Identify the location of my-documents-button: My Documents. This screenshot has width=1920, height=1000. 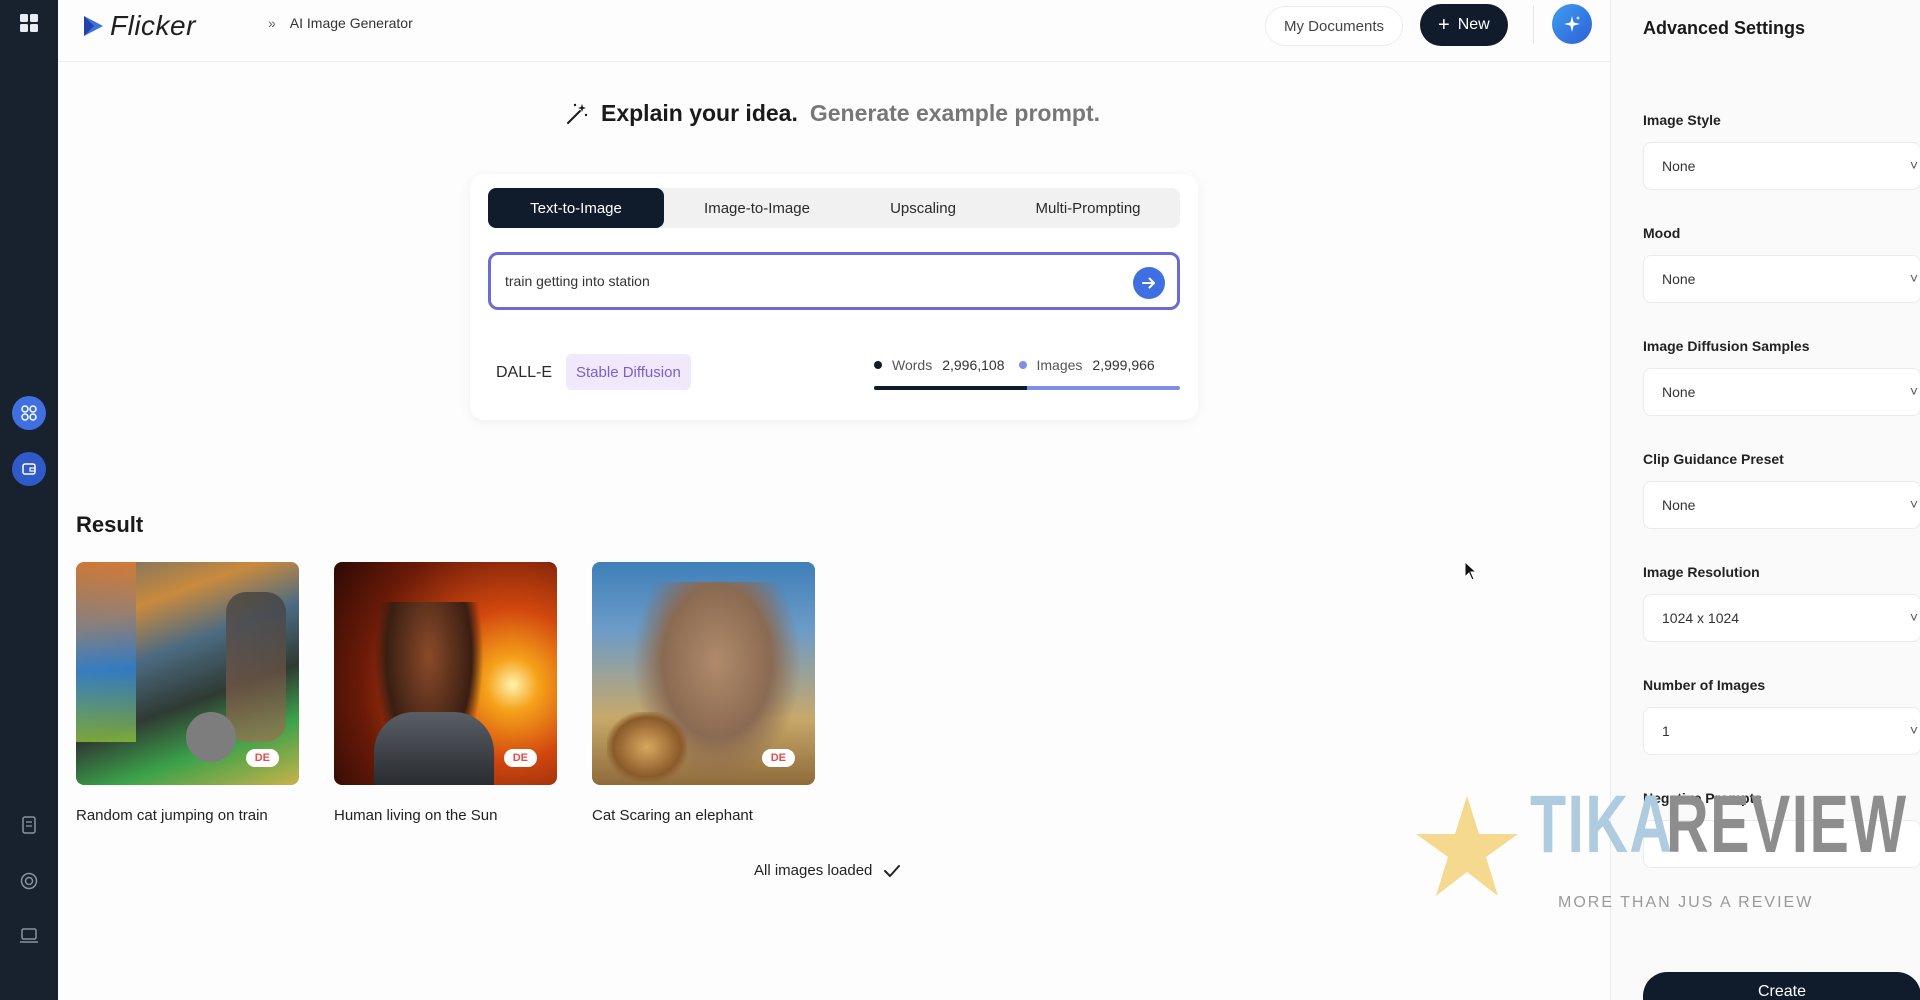
(1334, 26).